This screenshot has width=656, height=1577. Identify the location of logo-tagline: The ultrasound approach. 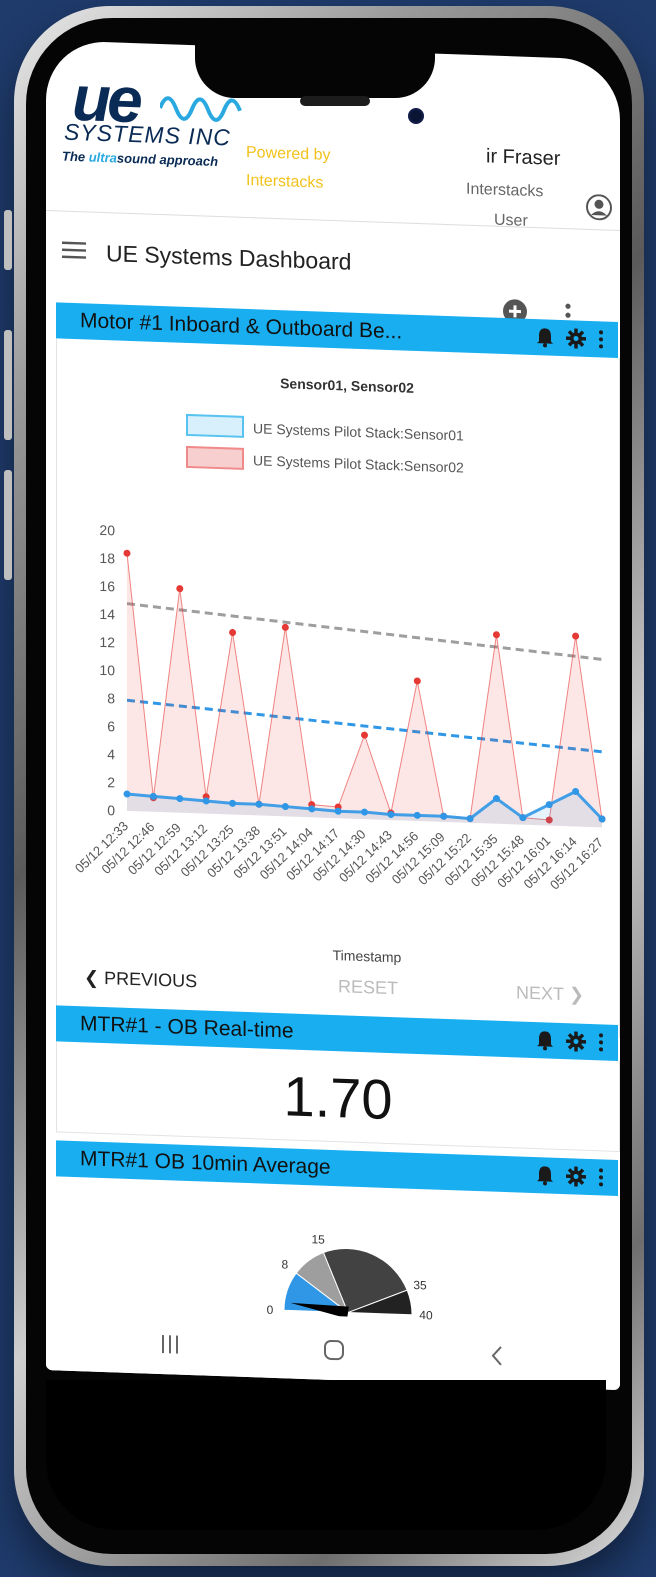
(140, 159).